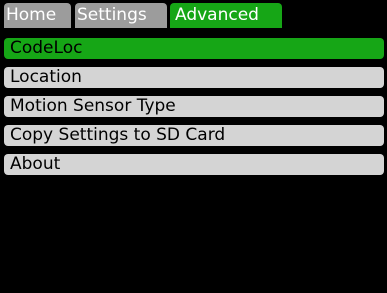 The height and width of the screenshot is (293, 387). I want to click on menu-item-about: About, so click(194, 164).